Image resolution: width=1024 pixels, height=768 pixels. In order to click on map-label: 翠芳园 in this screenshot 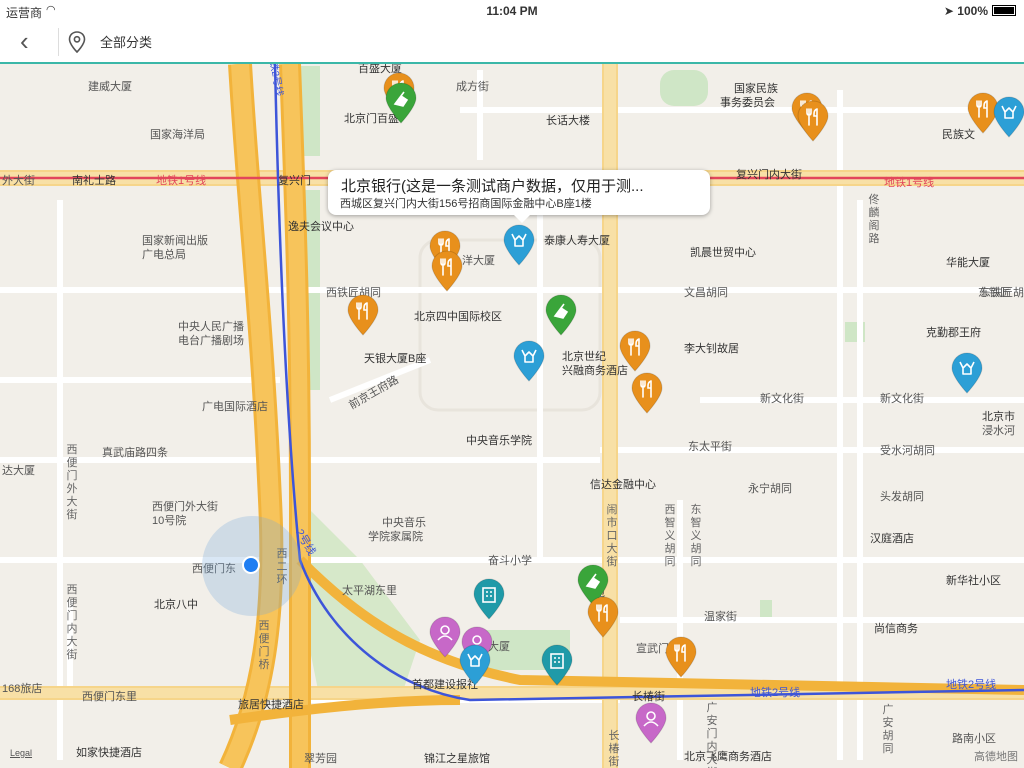, I will do `click(320, 759)`.